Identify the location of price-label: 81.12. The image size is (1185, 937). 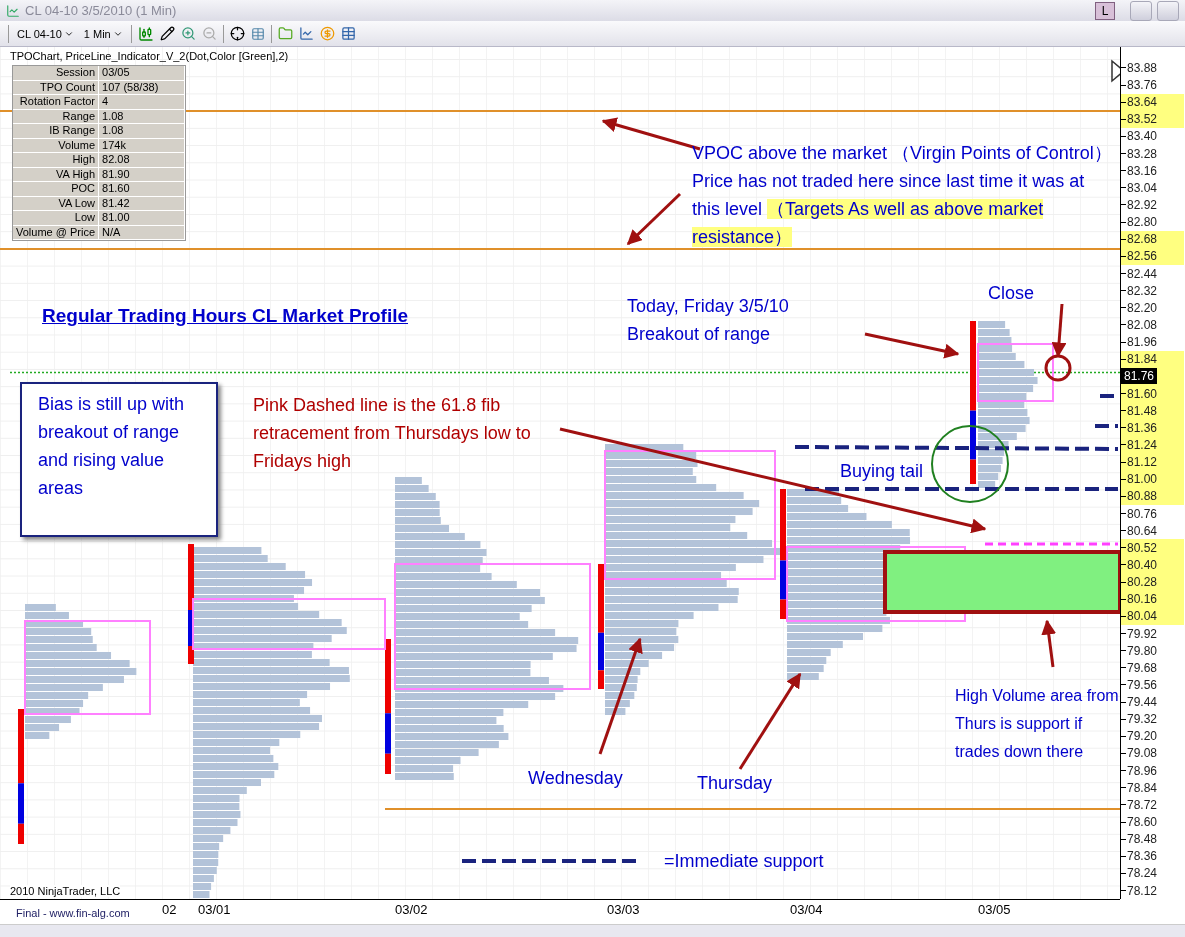
(1142, 462).